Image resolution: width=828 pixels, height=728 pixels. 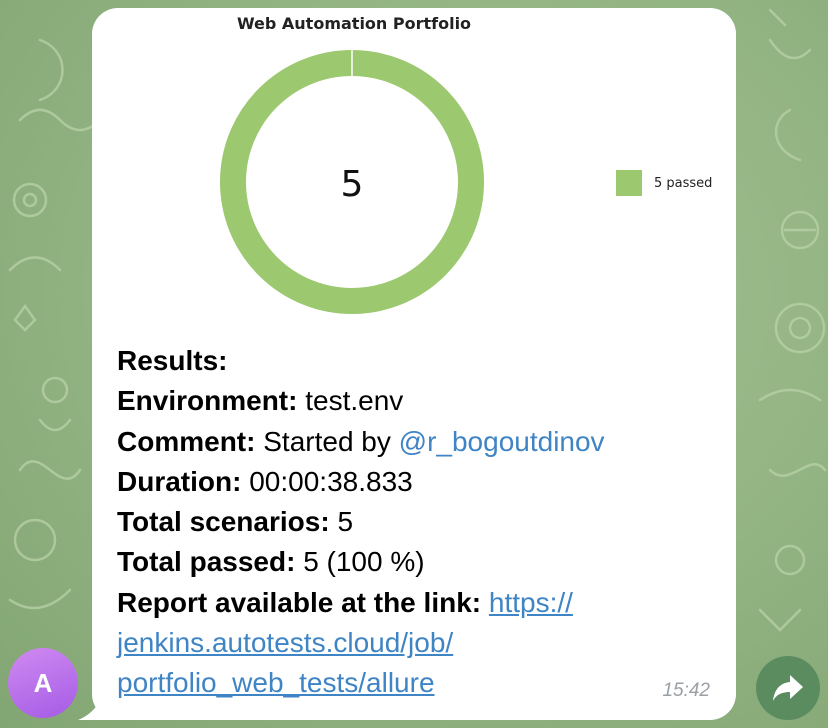 What do you see at coordinates (345, 522) in the screenshot?
I see `total-scenarios-value: 5` at bounding box center [345, 522].